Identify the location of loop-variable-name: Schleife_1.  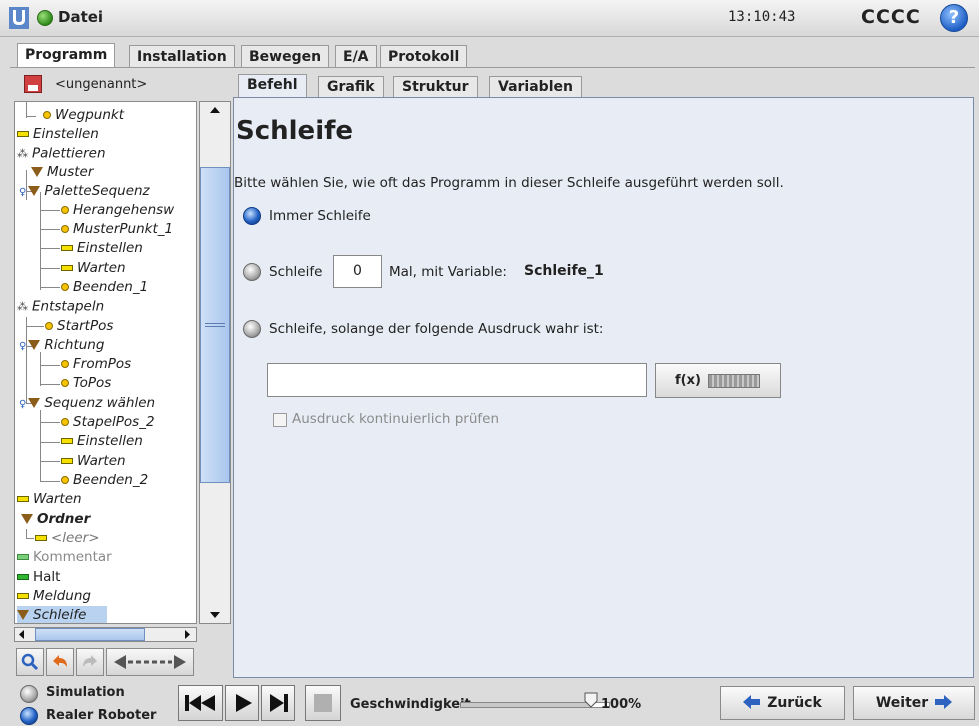
(564, 271).